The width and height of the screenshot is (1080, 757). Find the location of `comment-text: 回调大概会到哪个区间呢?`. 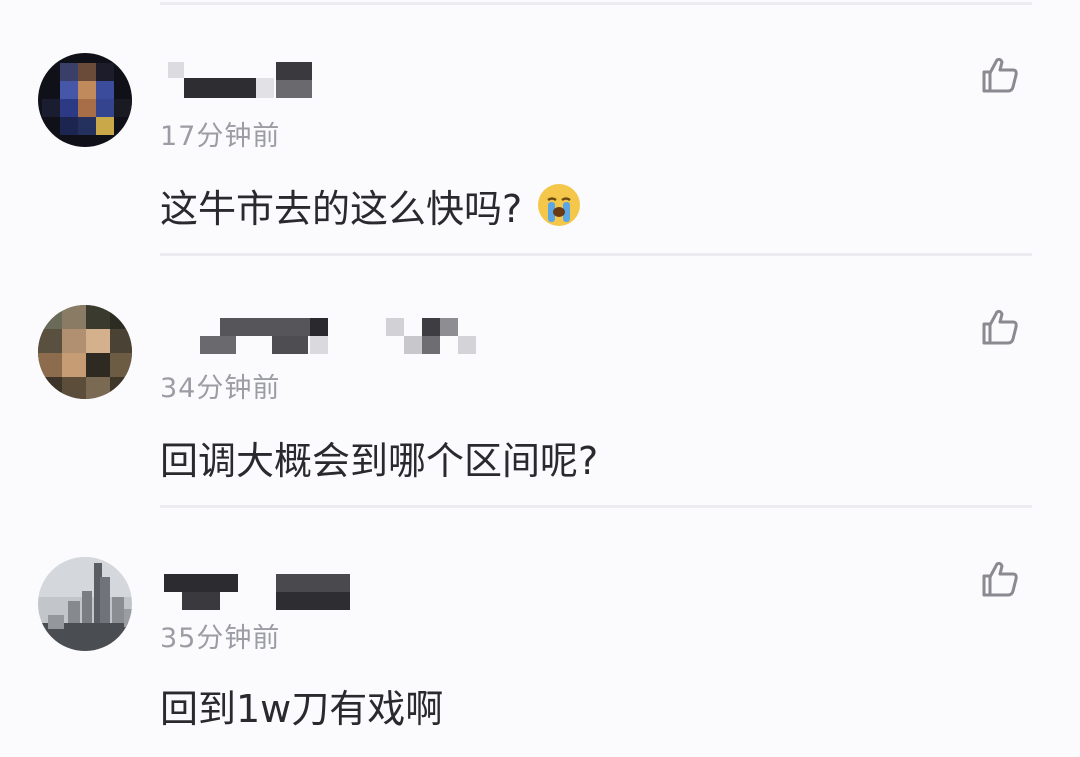

comment-text: 回调大概会到哪个区间呢? is located at coordinates (379, 457).